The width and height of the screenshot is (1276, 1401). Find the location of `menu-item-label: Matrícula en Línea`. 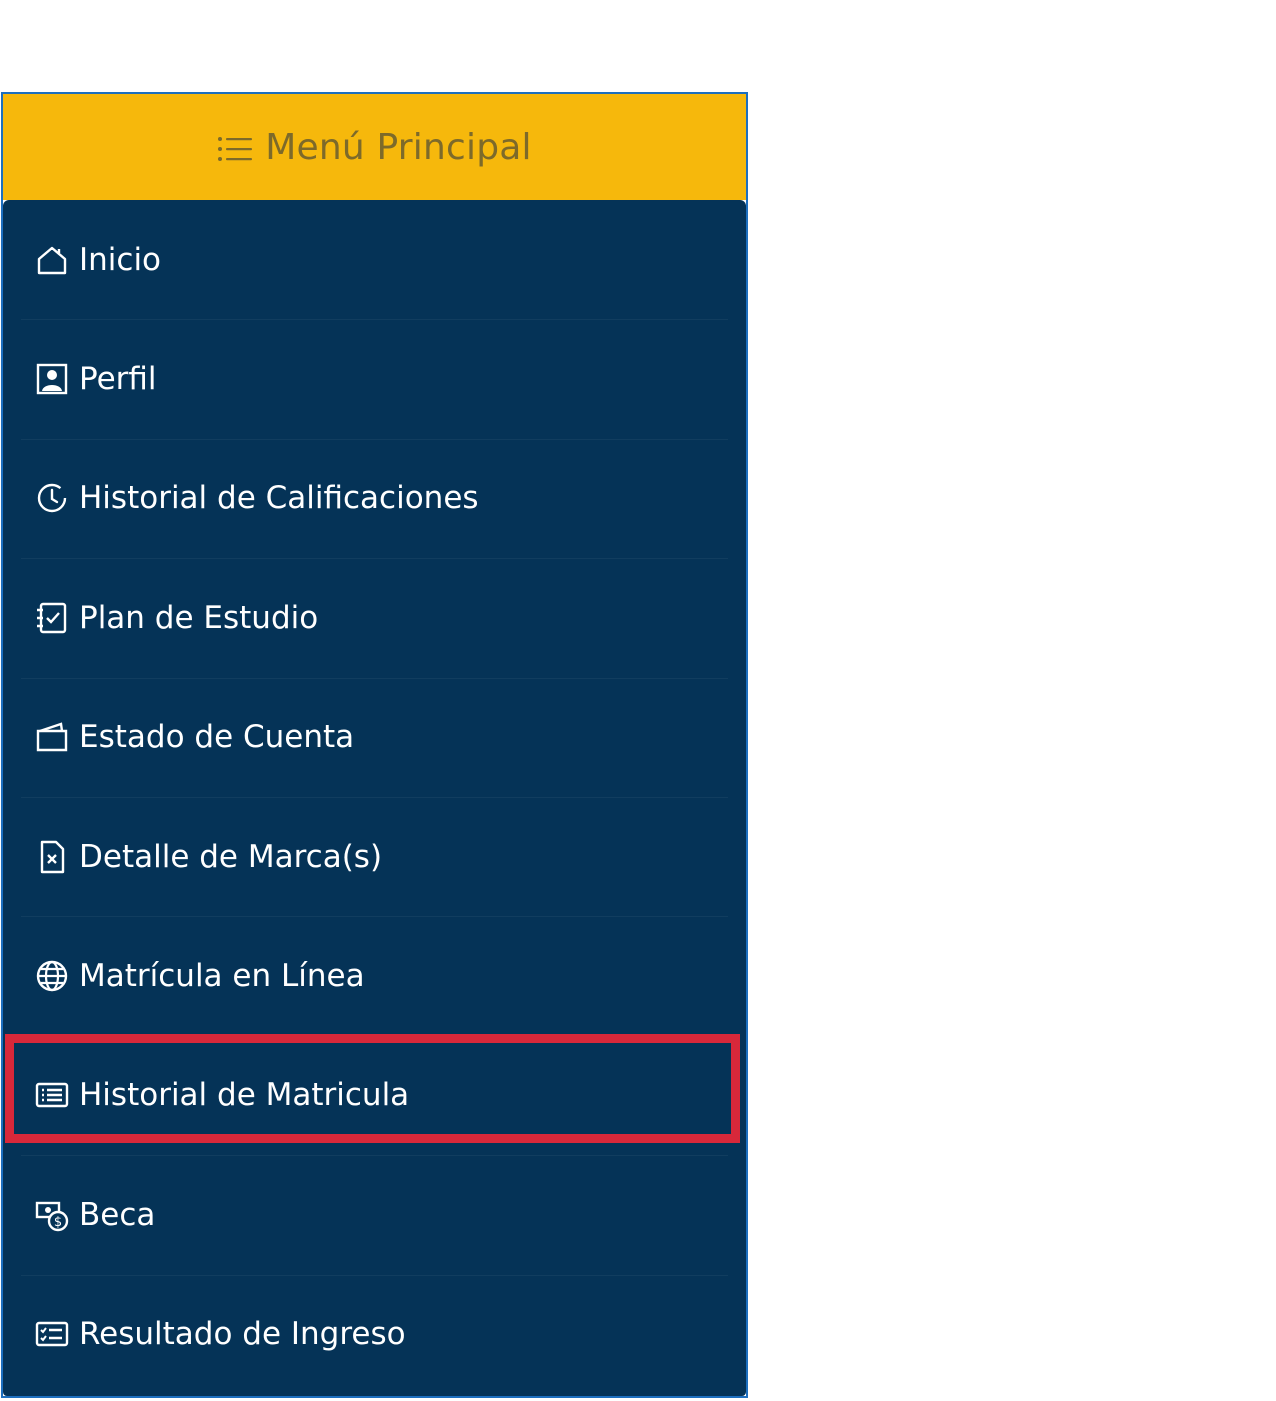

menu-item-label: Matrícula en Línea is located at coordinates (222, 976).